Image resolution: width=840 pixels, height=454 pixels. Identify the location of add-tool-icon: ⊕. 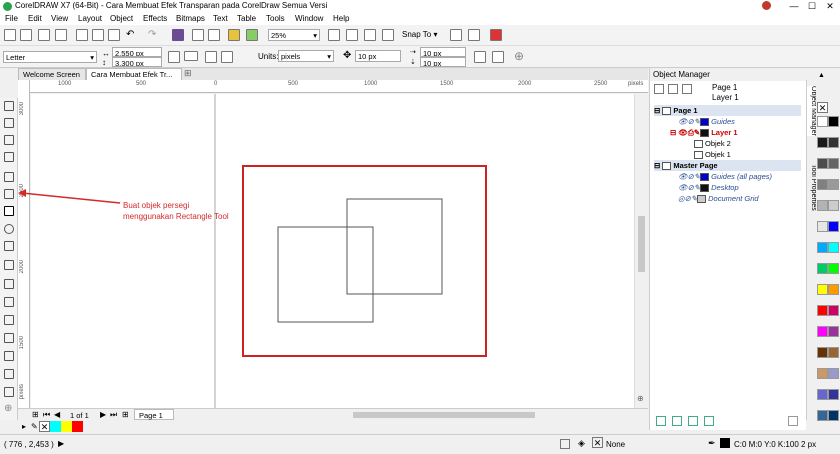
(8, 408).